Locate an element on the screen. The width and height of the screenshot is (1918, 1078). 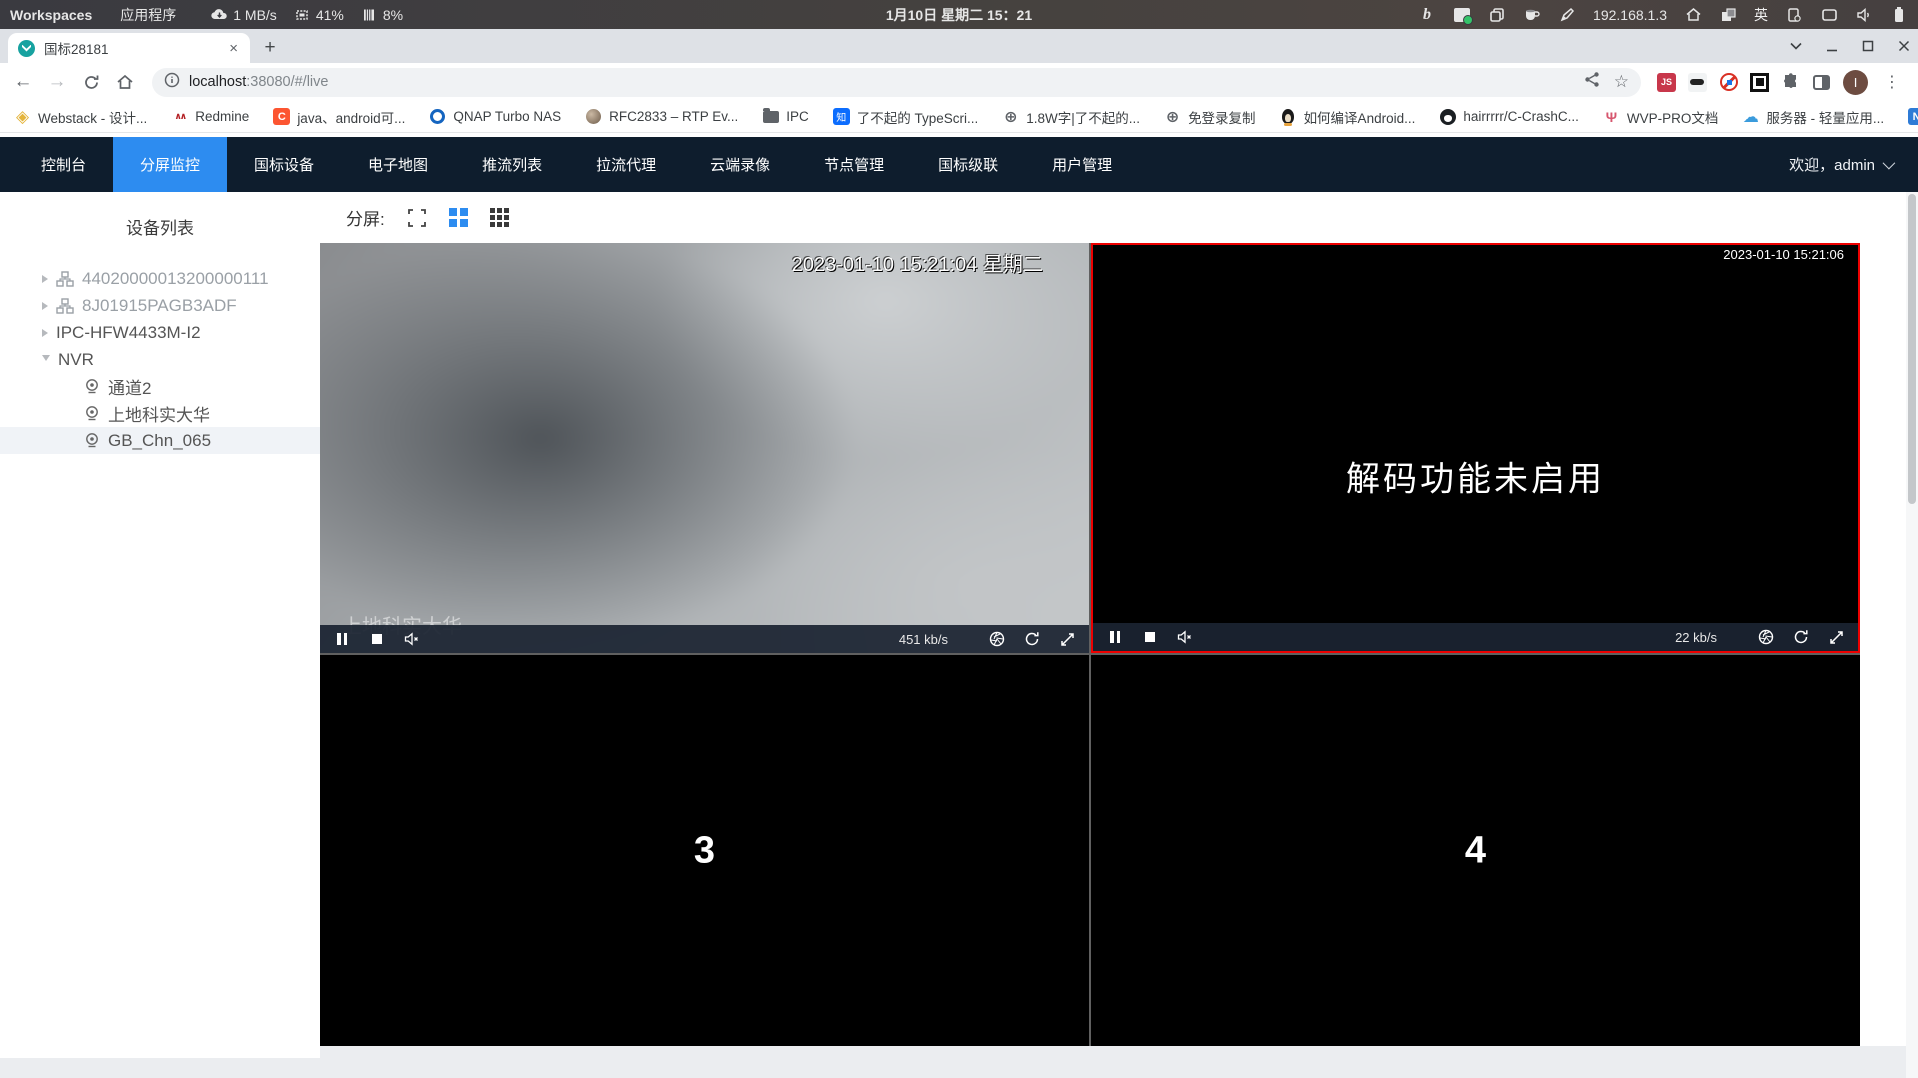
bing-icon: b is located at coordinates (1427, 15).